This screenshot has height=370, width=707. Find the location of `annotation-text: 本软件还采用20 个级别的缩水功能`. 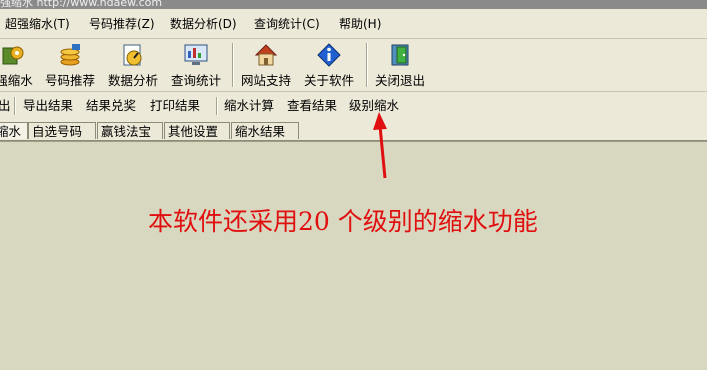

annotation-text: 本软件还采用20 个级别的缩水功能 is located at coordinates (343, 221).